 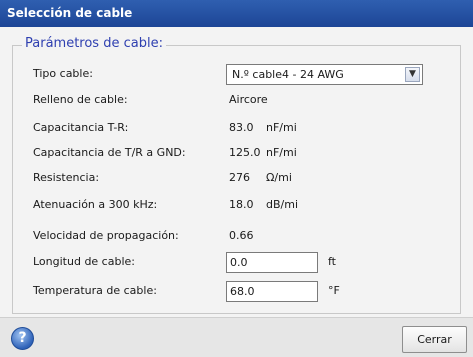 What do you see at coordinates (241, 127) in the screenshot?
I see `cap-tr-value: 83.0` at bounding box center [241, 127].